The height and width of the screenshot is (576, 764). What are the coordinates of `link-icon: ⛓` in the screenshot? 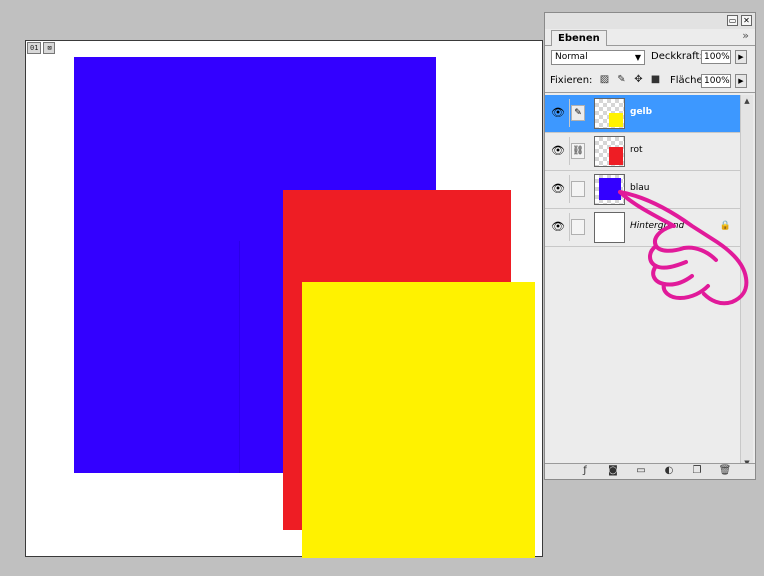 It's located at (578, 151).